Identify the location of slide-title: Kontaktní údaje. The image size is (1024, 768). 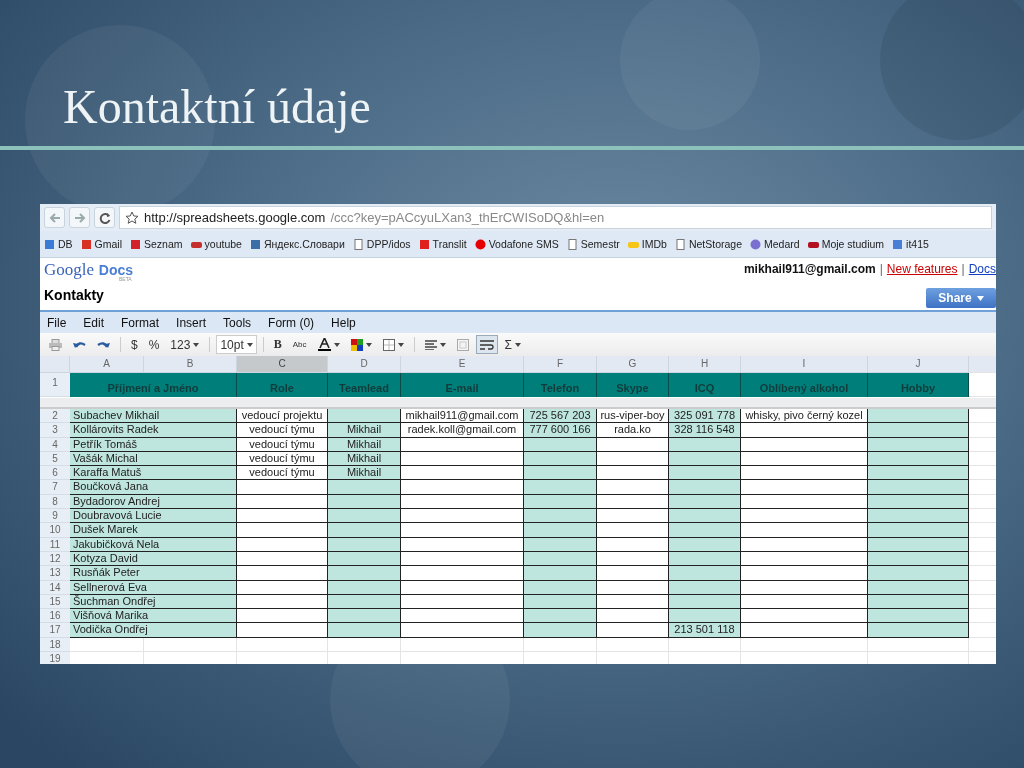
(217, 107).